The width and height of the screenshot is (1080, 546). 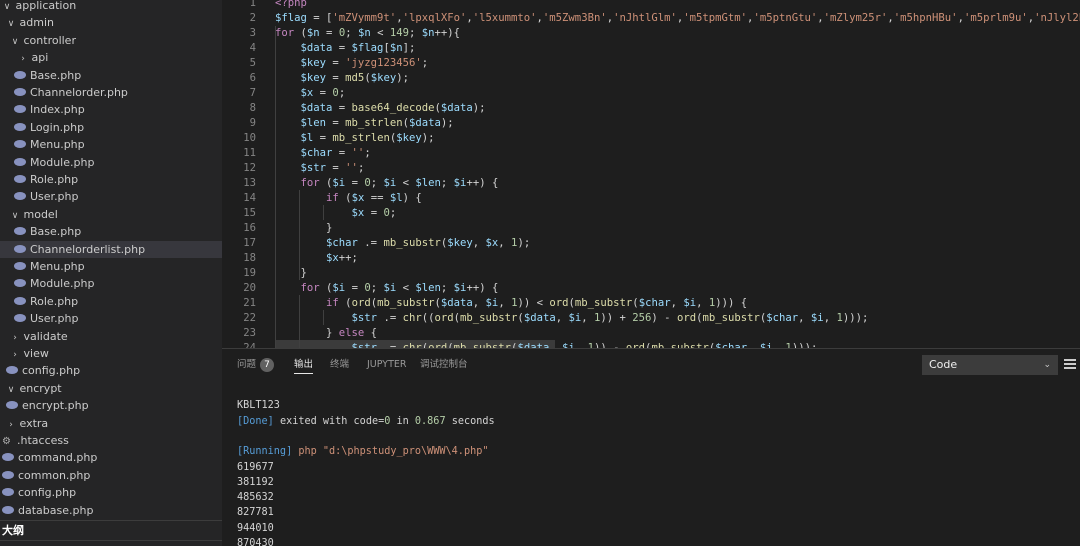 I want to click on code-line: 3 for ($n = 0; $n < 149; $n++){, so click(x=651, y=33).